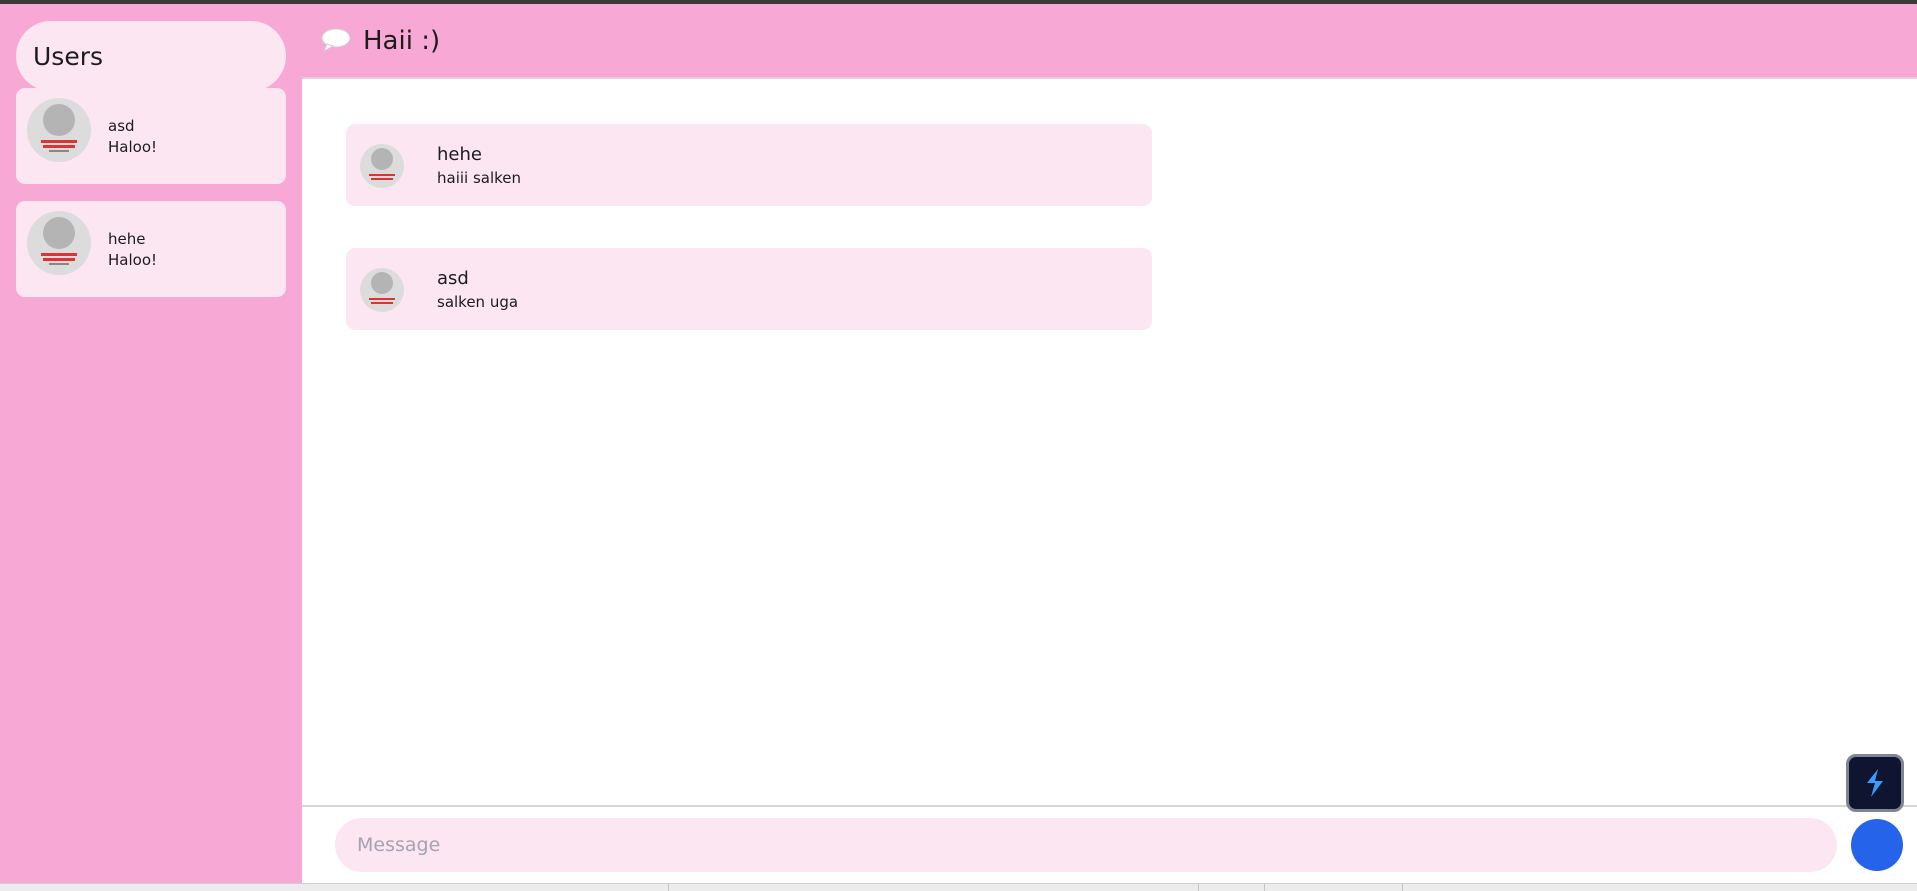 This screenshot has width=1917, height=891. Describe the element at coordinates (336, 40) in the screenshot. I see `speech-bubble-icon` at that location.